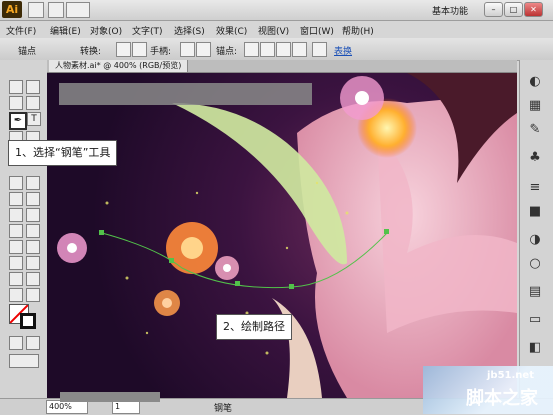 The image size is (553, 415). What do you see at coordinates (18, 121) in the screenshot?
I see `pen-tool-icon: ✒` at bounding box center [18, 121].